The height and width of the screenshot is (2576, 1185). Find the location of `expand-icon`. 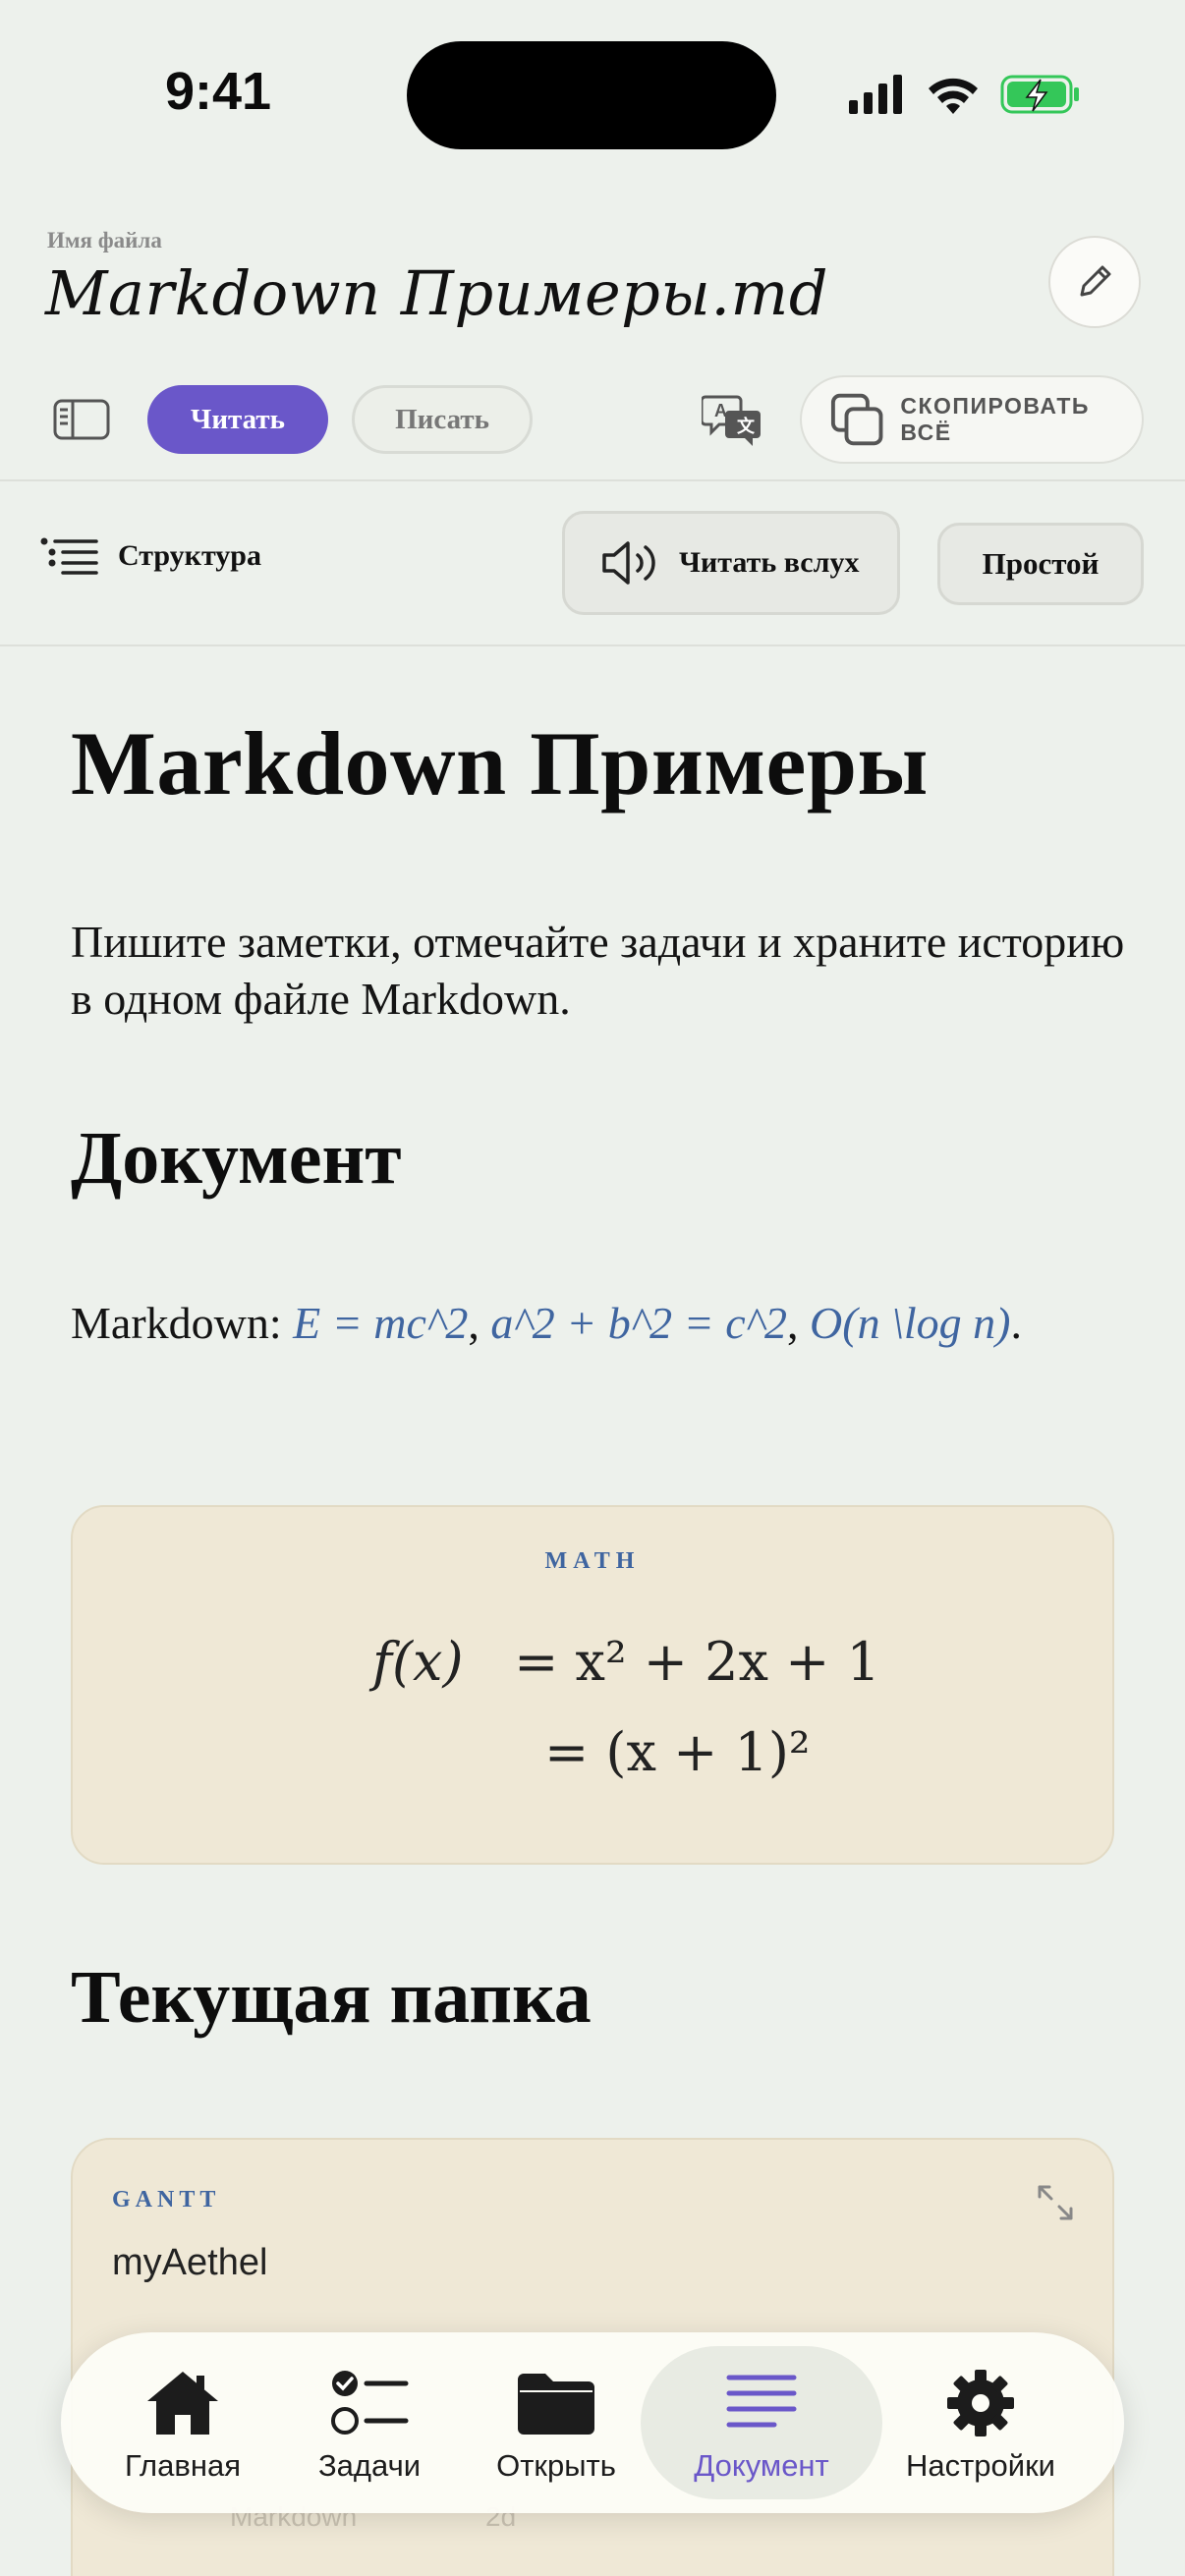

expand-icon is located at coordinates (1056, 2202).